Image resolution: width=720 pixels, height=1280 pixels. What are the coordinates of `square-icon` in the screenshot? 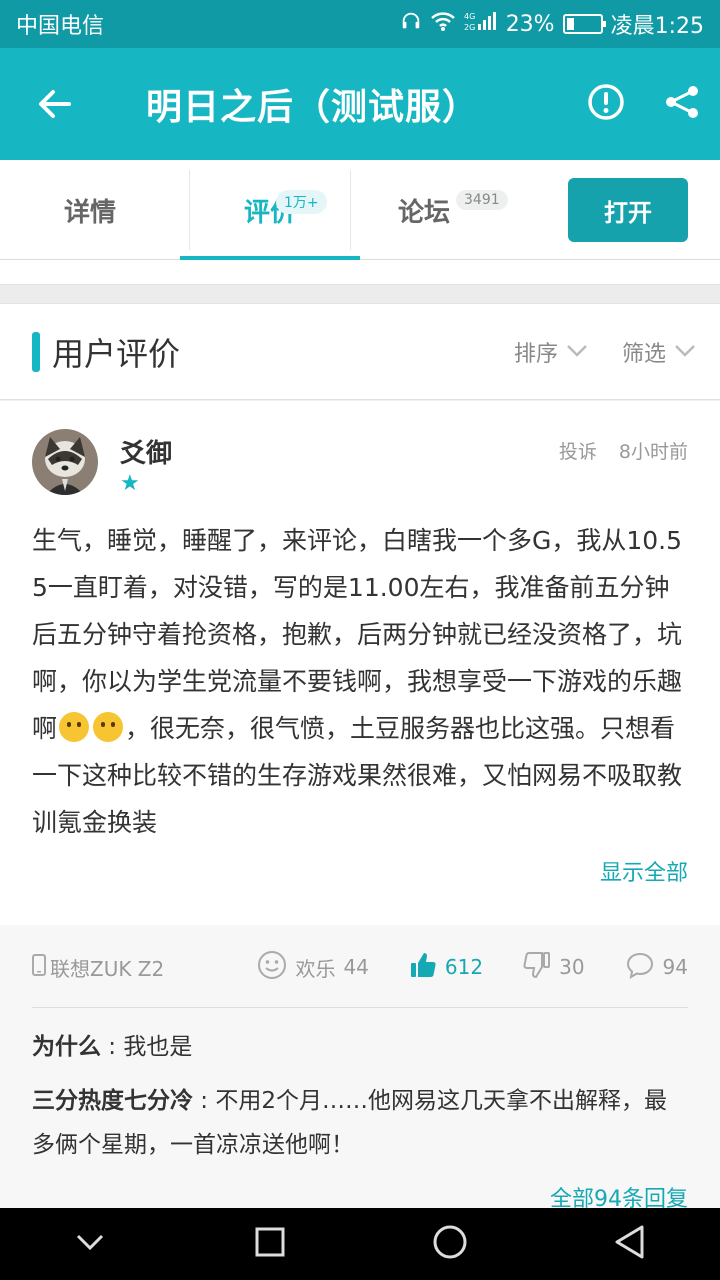 It's located at (270, 1244).